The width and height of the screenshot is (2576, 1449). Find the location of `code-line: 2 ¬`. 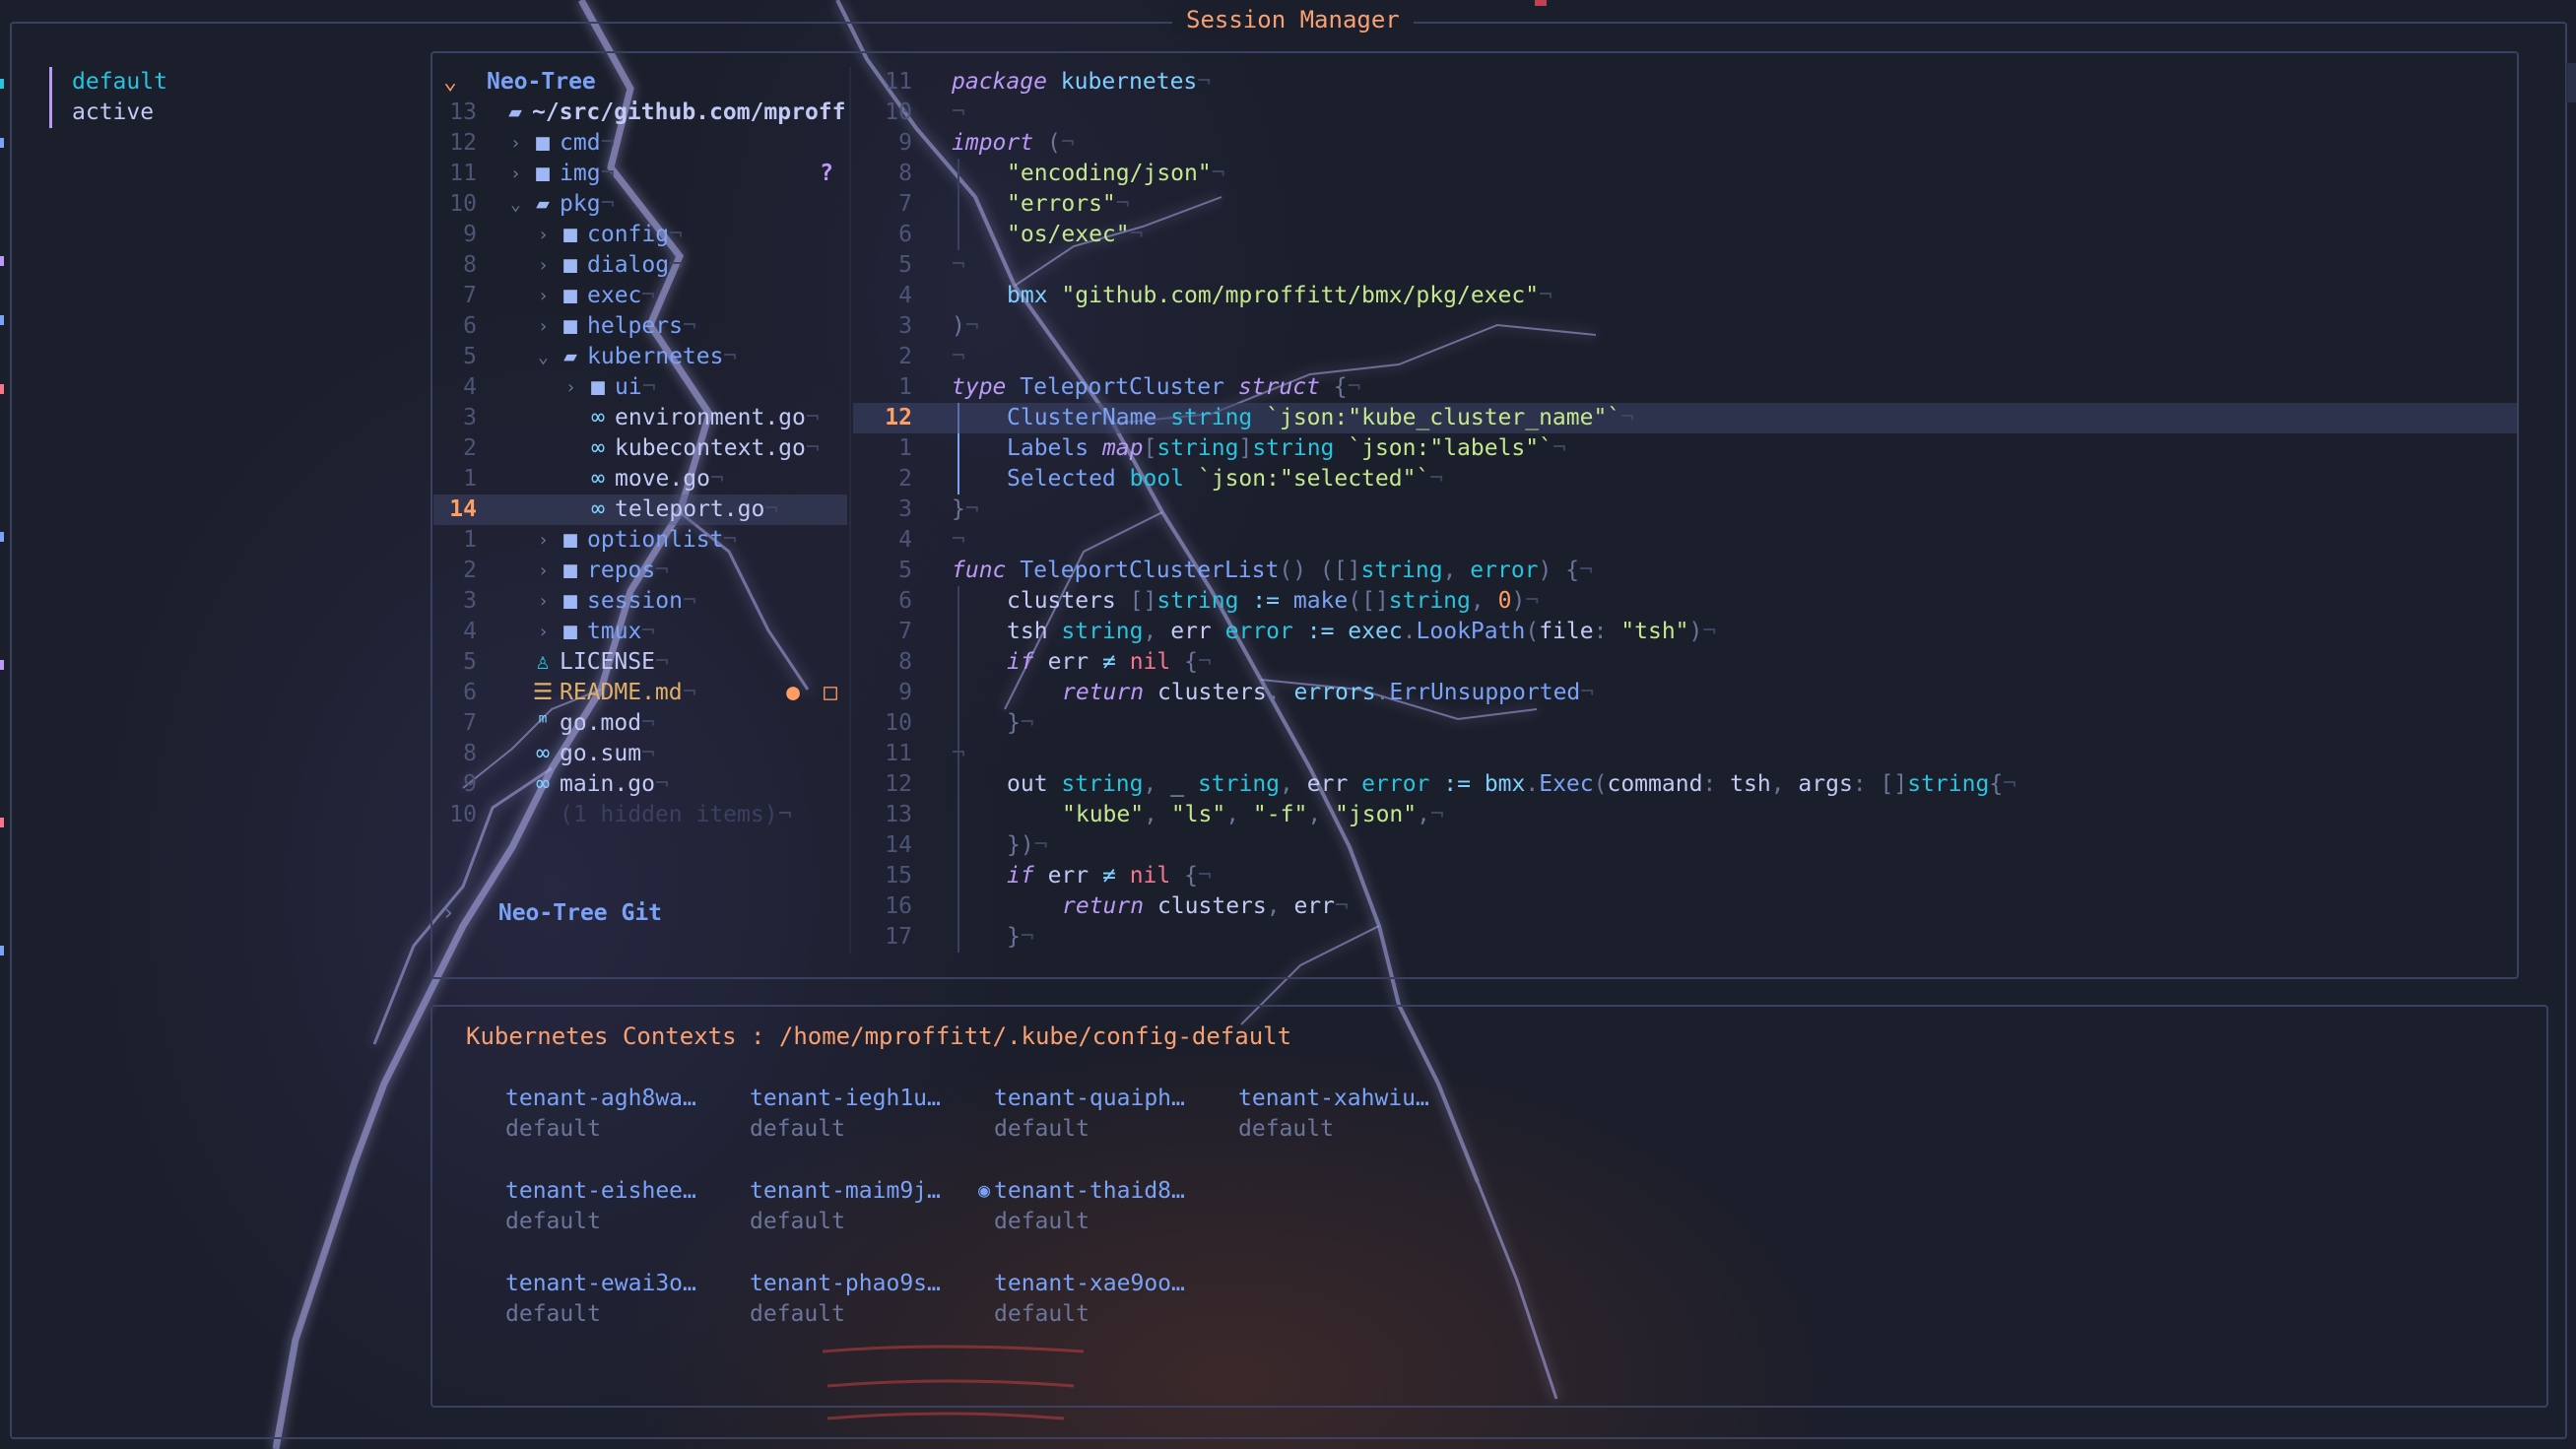

code-line: 2 ¬ is located at coordinates (1686, 357).